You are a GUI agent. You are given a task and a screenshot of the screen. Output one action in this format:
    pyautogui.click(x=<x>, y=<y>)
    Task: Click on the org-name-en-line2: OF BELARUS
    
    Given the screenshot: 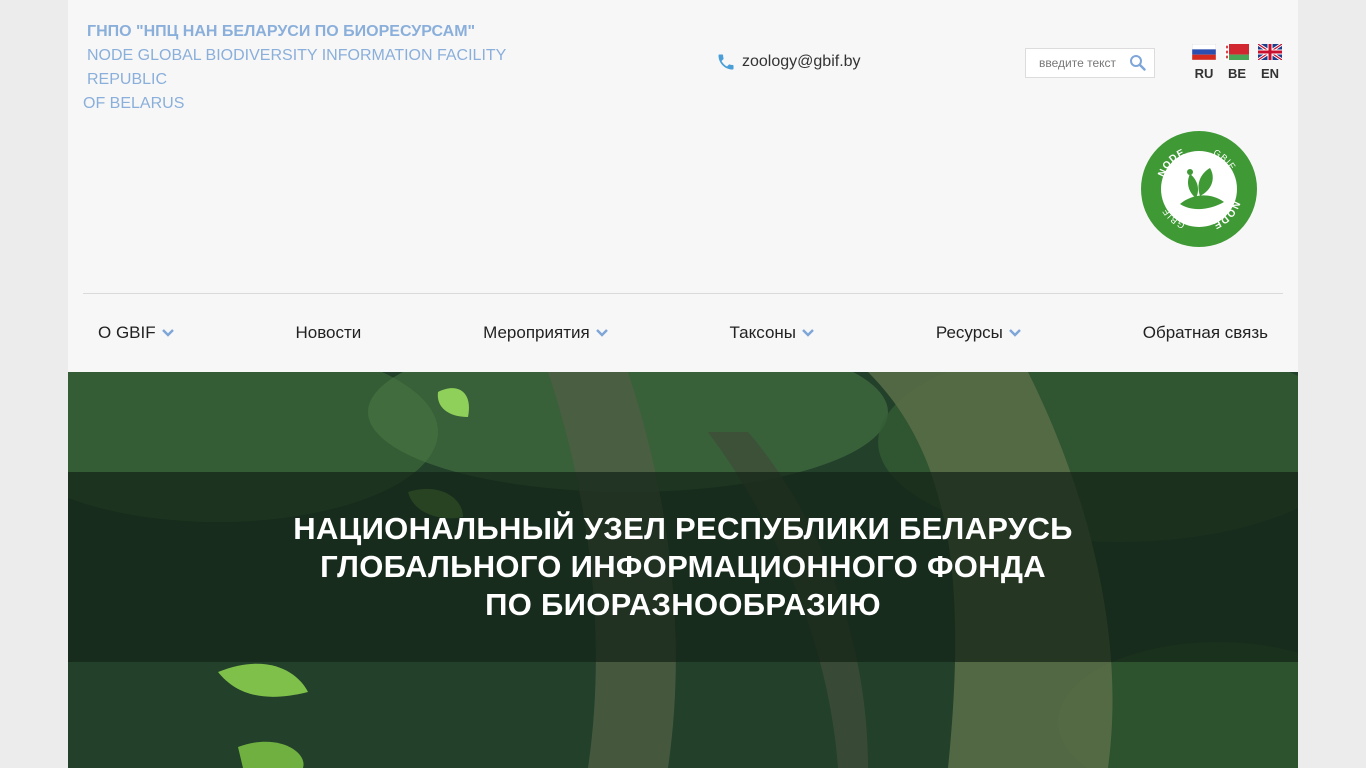 What is the action you would take?
    pyautogui.click(x=134, y=103)
    